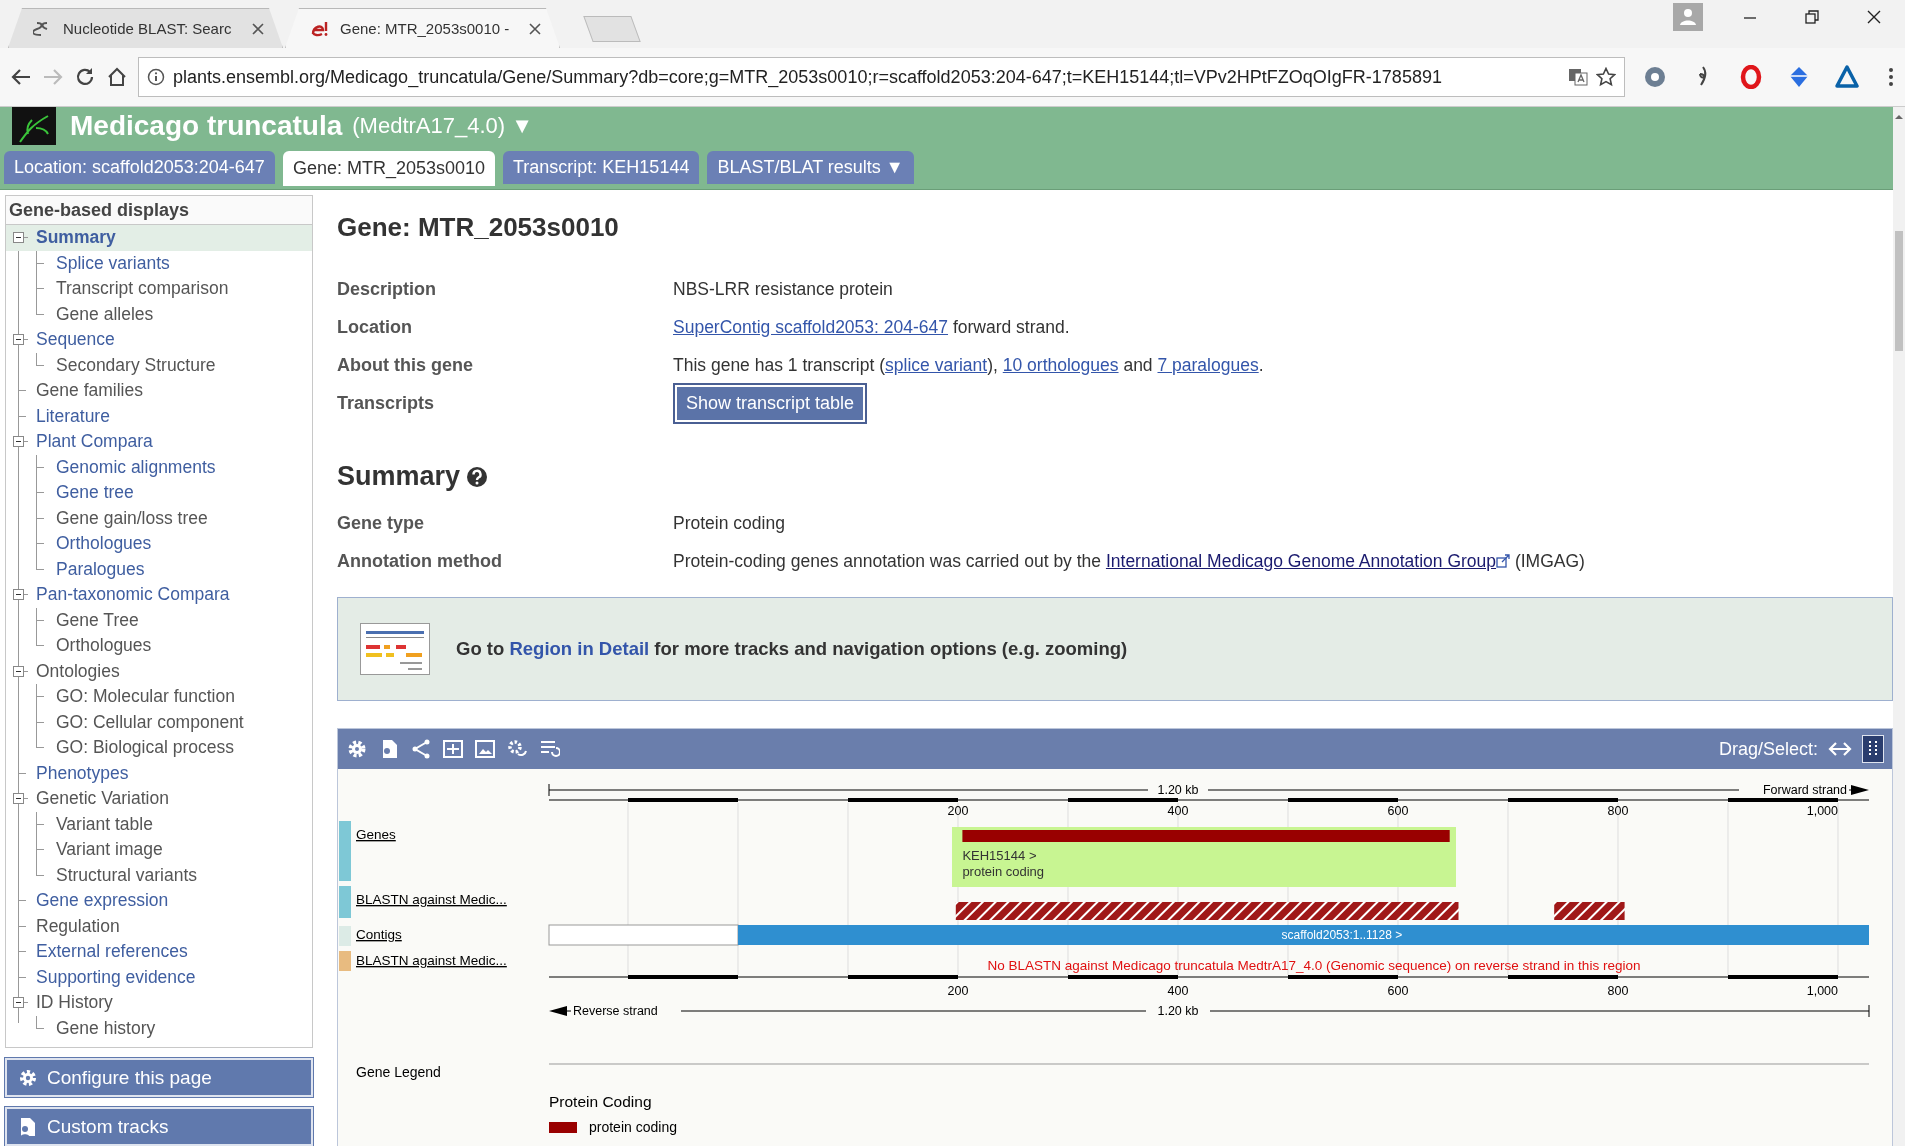 This screenshot has height=1146, width=1905. Describe the element at coordinates (405, 365) in the screenshot. I see `field-label: About this gene` at that location.